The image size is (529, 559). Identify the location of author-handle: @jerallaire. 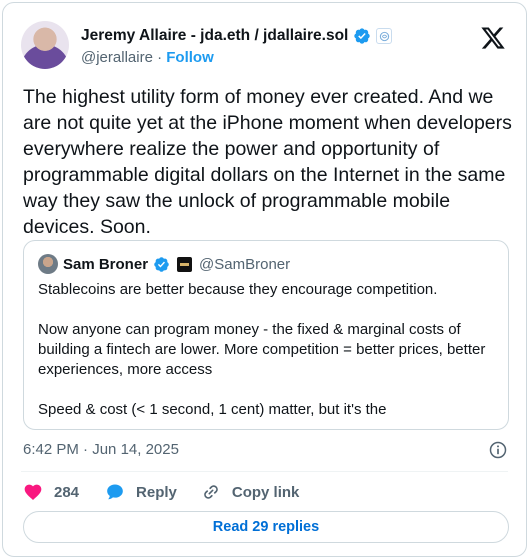
(117, 57).